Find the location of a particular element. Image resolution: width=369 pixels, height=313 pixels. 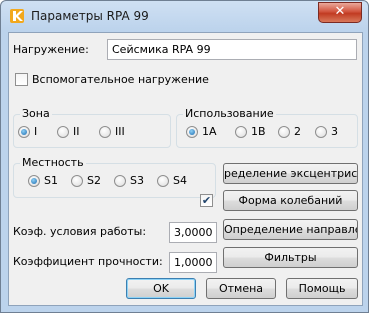

zone-radio-i: I is located at coordinates (27, 131).